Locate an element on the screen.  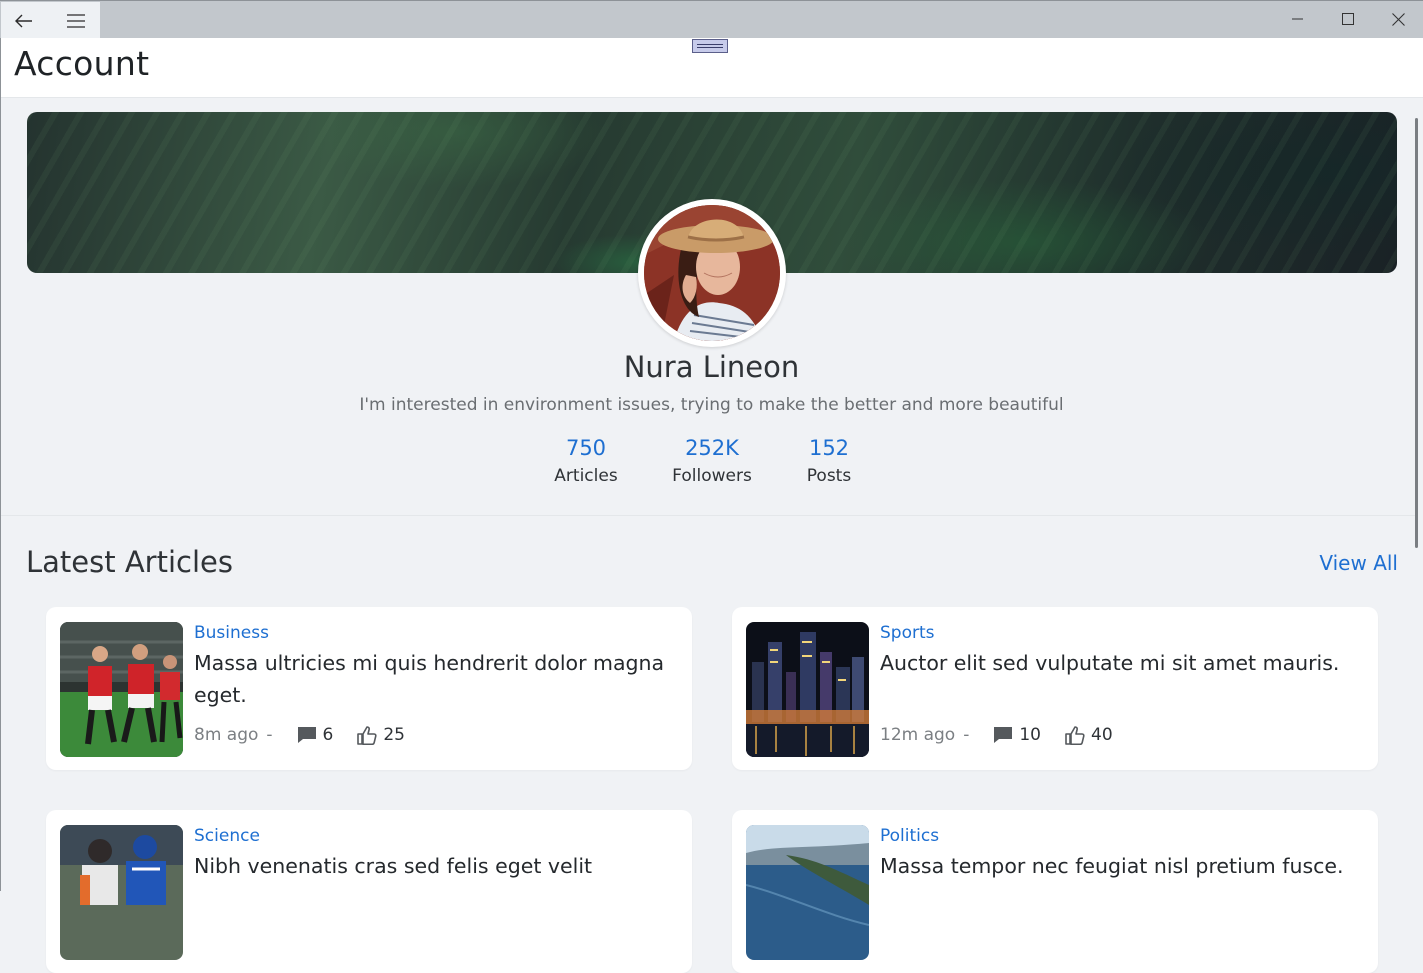
menu-button is located at coordinates (76, 20).